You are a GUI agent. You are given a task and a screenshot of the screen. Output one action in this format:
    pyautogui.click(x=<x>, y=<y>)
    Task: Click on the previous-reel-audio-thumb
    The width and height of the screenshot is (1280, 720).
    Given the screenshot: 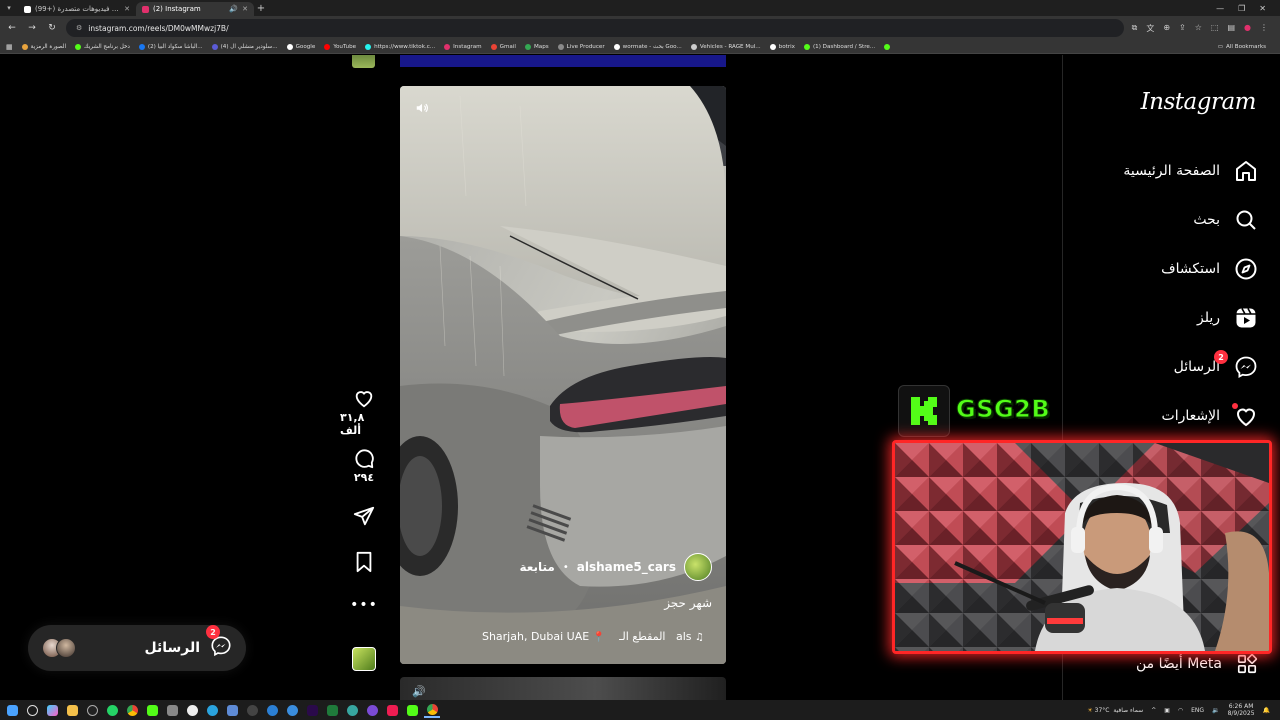 What is the action you would take?
    pyautogui.click(x=363, y=61)
    